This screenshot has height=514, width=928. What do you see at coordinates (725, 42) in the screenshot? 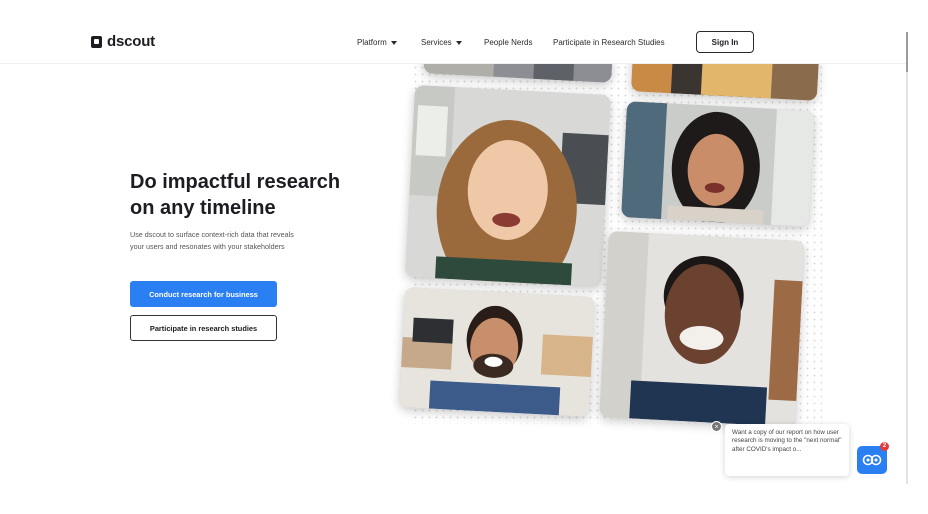
I see `sign-in-button: Sign In` at bounding box center [725, 42].